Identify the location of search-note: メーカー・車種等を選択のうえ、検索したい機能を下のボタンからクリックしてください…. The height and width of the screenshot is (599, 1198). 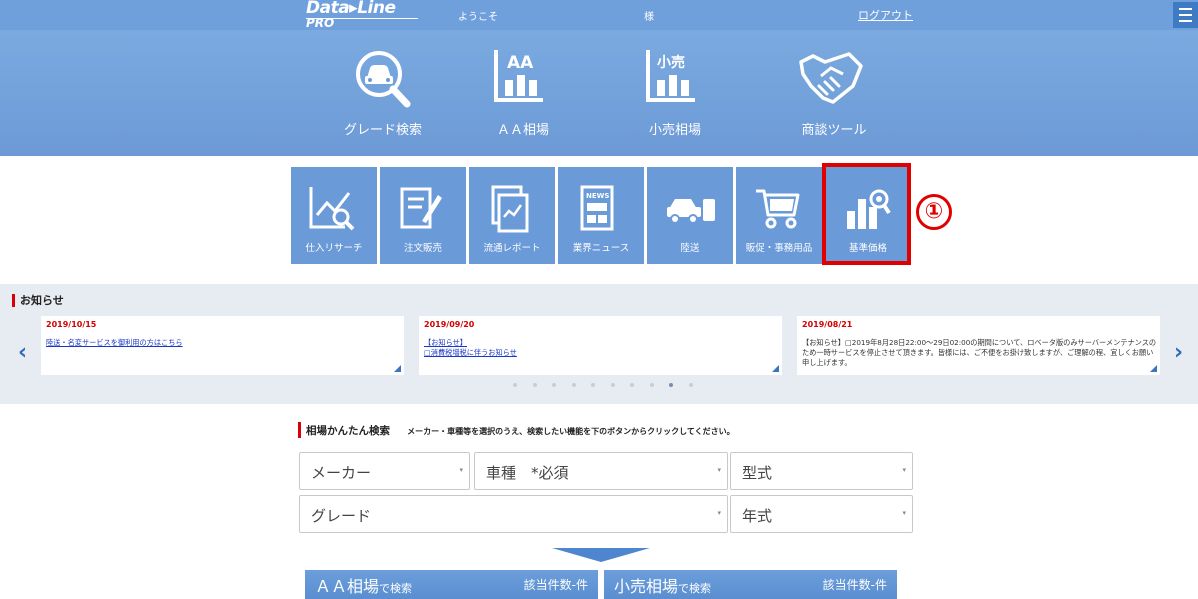
(571, 431).